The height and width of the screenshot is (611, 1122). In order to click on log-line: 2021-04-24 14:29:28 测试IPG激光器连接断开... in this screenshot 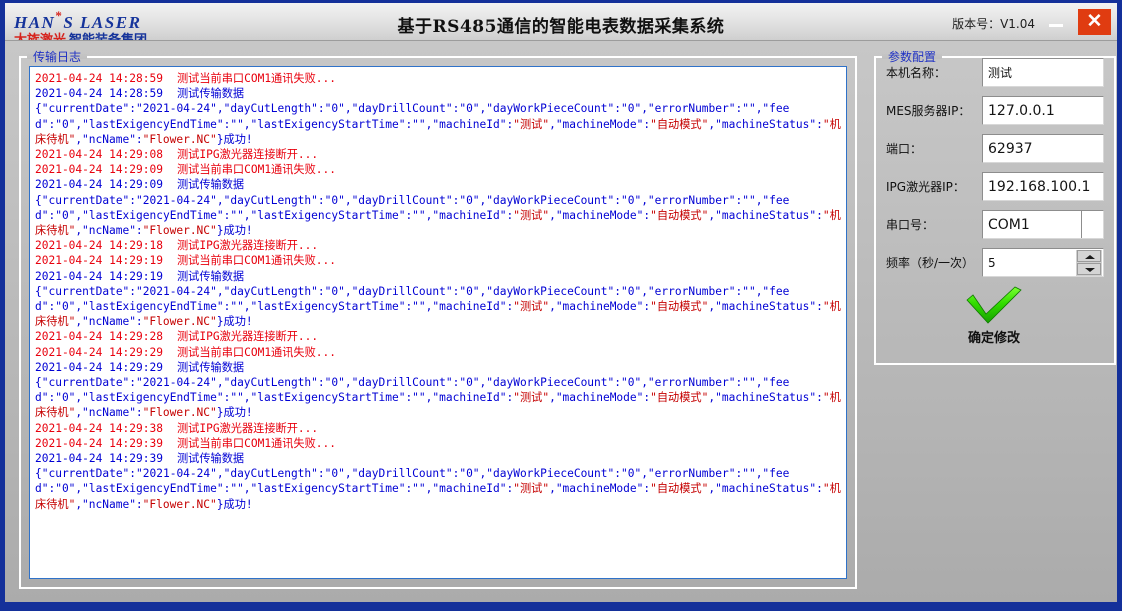, I will do `click(439, 336)`.